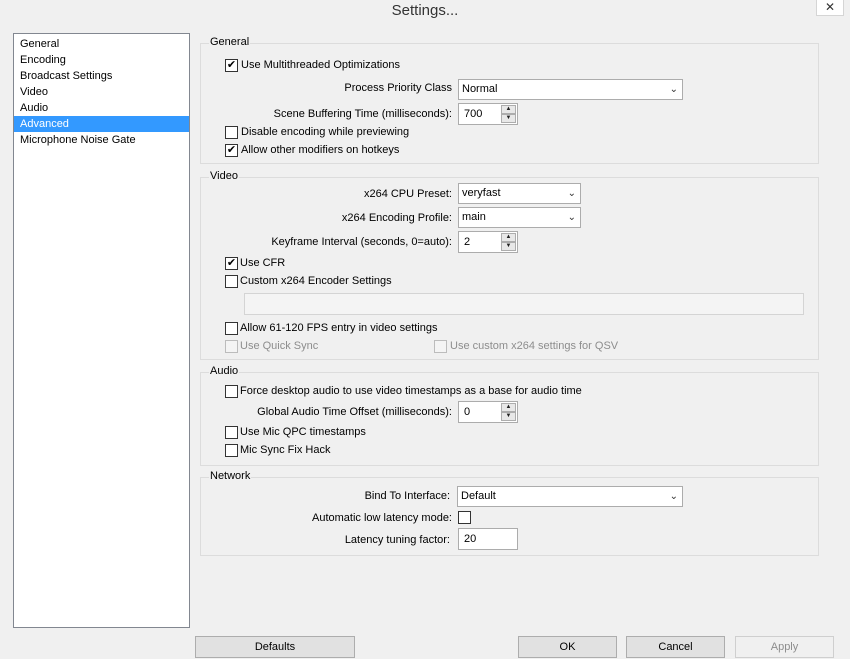  I want to click on mic-sync-label: Mic Sync Fix Hack, so click(285, 450).